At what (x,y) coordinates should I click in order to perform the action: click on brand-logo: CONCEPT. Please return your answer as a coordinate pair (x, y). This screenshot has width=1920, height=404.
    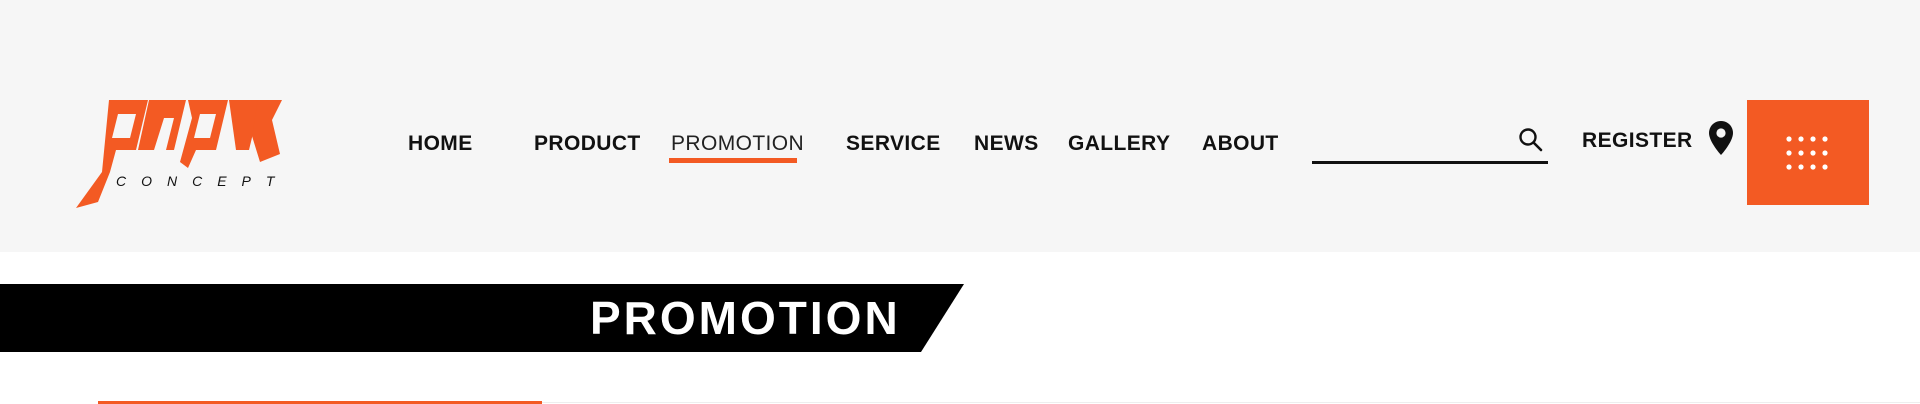
    Looking at the image, I should click on (197, 154).